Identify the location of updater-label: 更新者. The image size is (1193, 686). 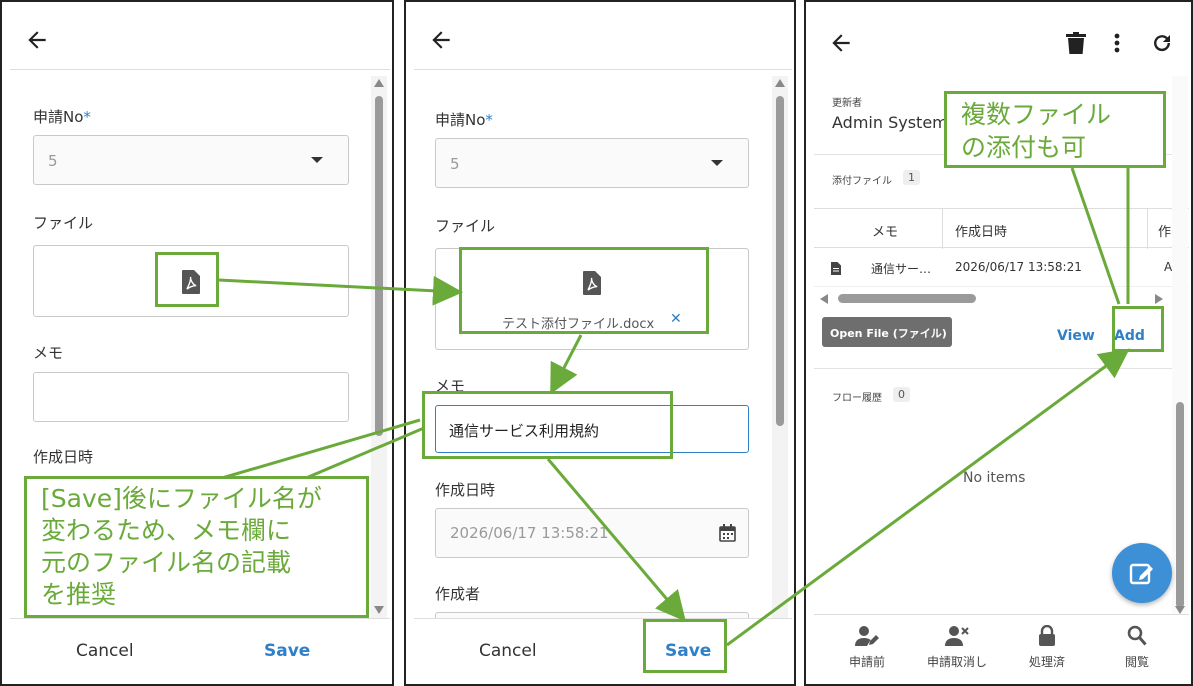
(847, 103).